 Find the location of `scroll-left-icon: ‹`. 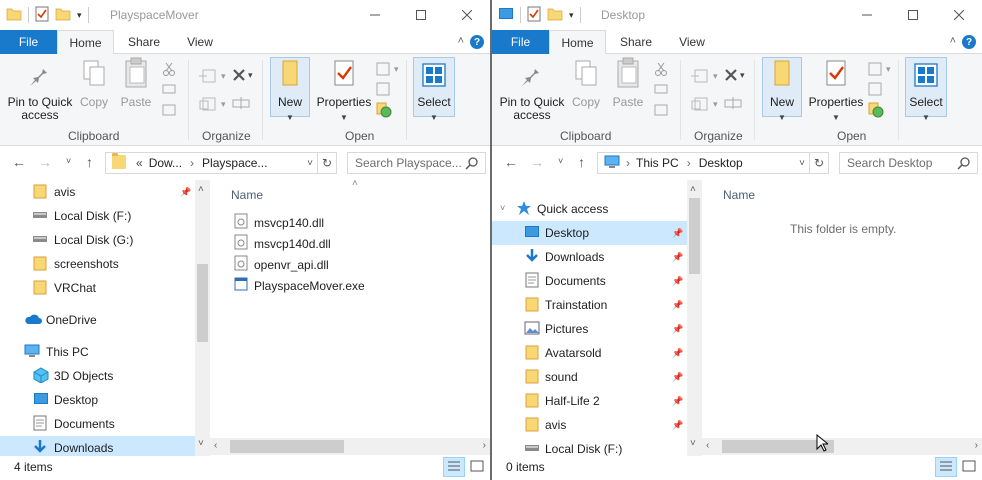

scroll-left-icon: ‹ is located at coordinates (215, 445).